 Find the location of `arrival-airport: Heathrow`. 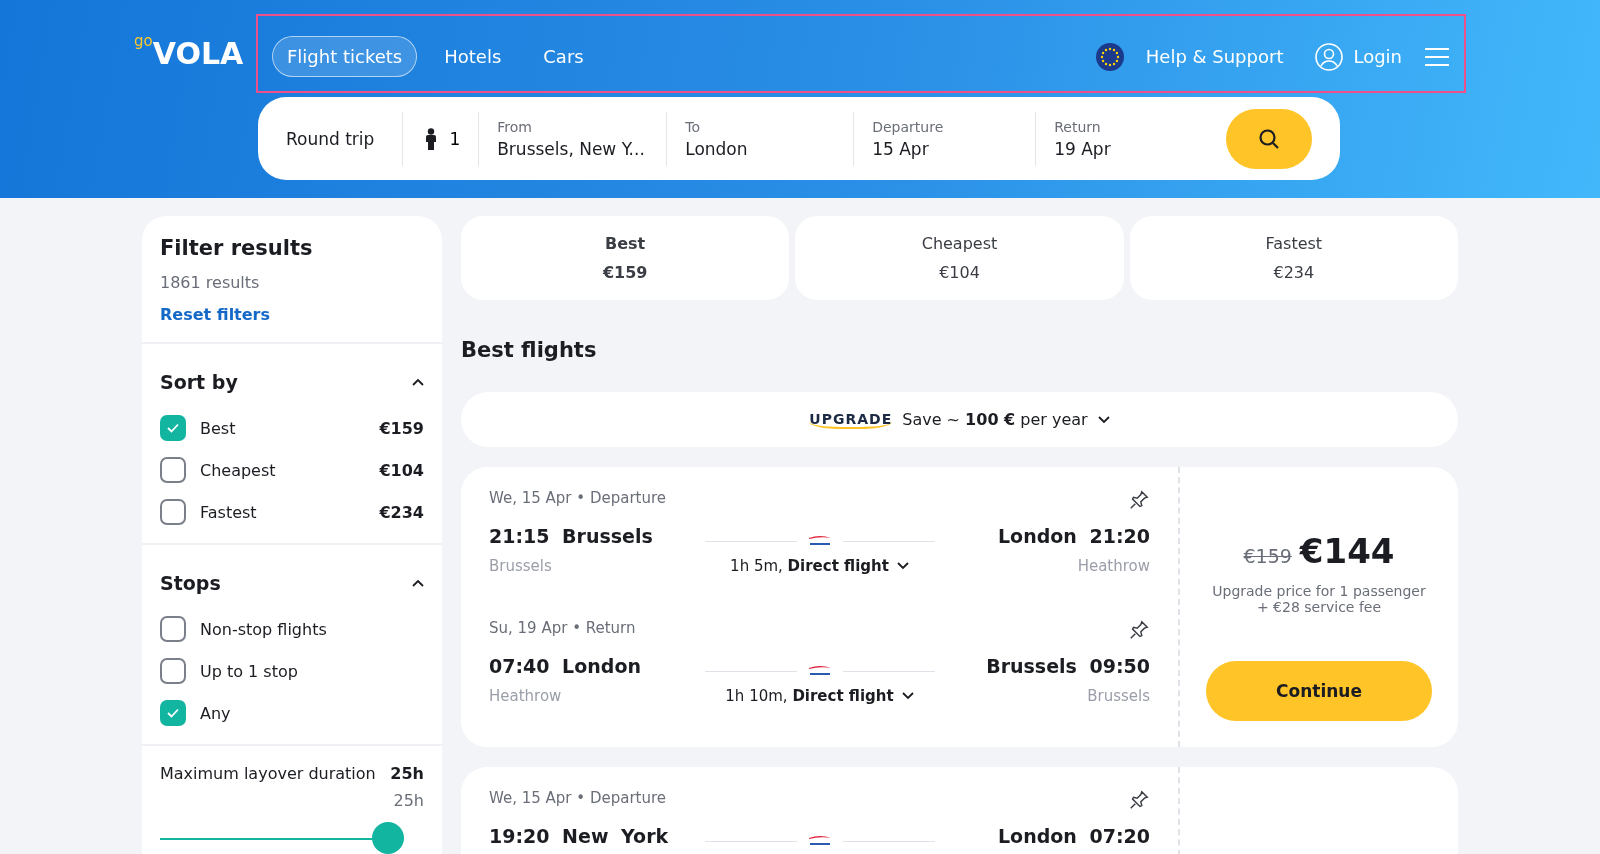

arrival-airport: Heathrow is located at coordinates (1113, 566).